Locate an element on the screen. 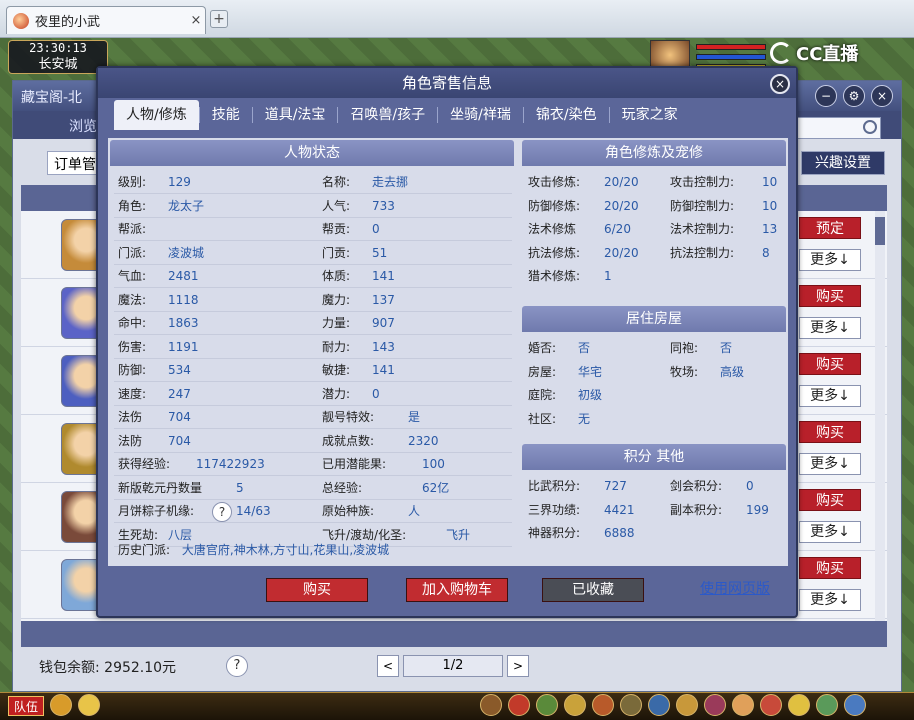  scrollbar is located at coordinates (880, 416).